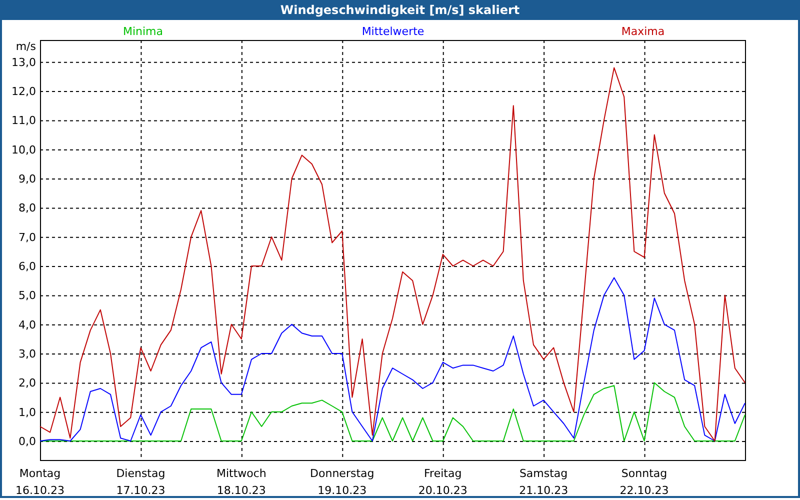 This screenshot has width=800, height=500. Describe the element at coordinates (27, 441) in the screenshot. I see `y-tick-label: 0,0` at that location.